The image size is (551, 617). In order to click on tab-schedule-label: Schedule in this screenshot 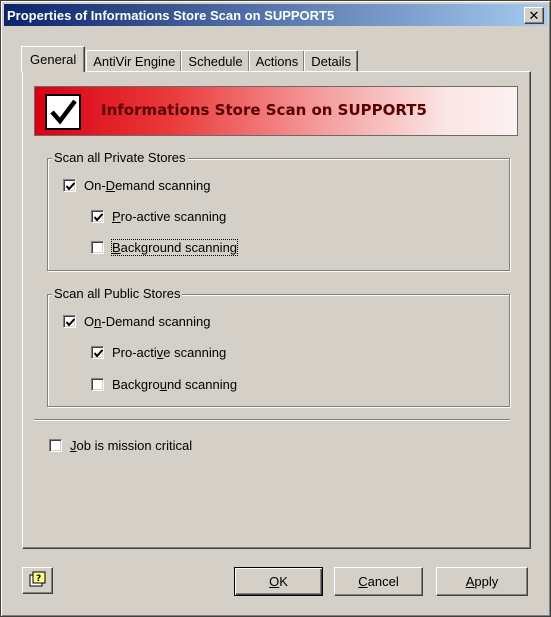, I will do `click(215, 61)`.